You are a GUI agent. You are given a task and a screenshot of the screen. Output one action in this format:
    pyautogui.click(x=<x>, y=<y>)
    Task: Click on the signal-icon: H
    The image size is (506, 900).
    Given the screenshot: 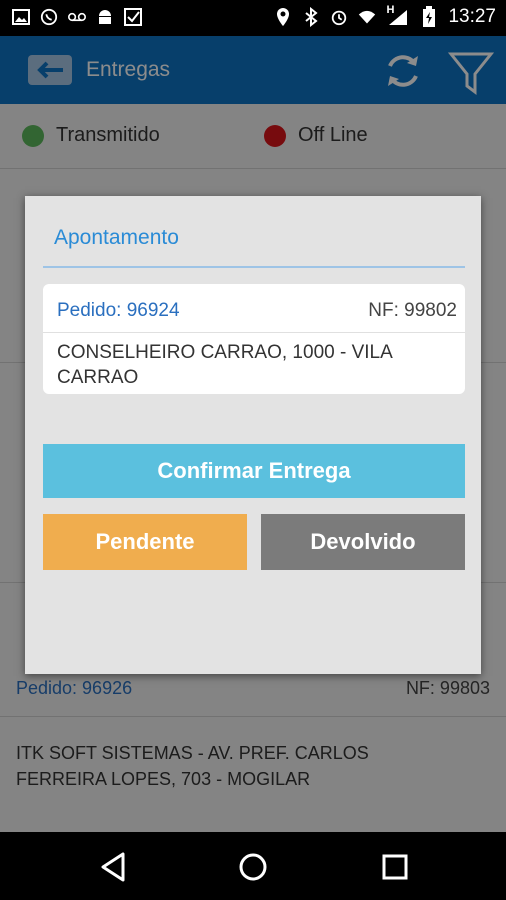 What is the action you would take?
    pyautogui.click(x=398, y=15)
    